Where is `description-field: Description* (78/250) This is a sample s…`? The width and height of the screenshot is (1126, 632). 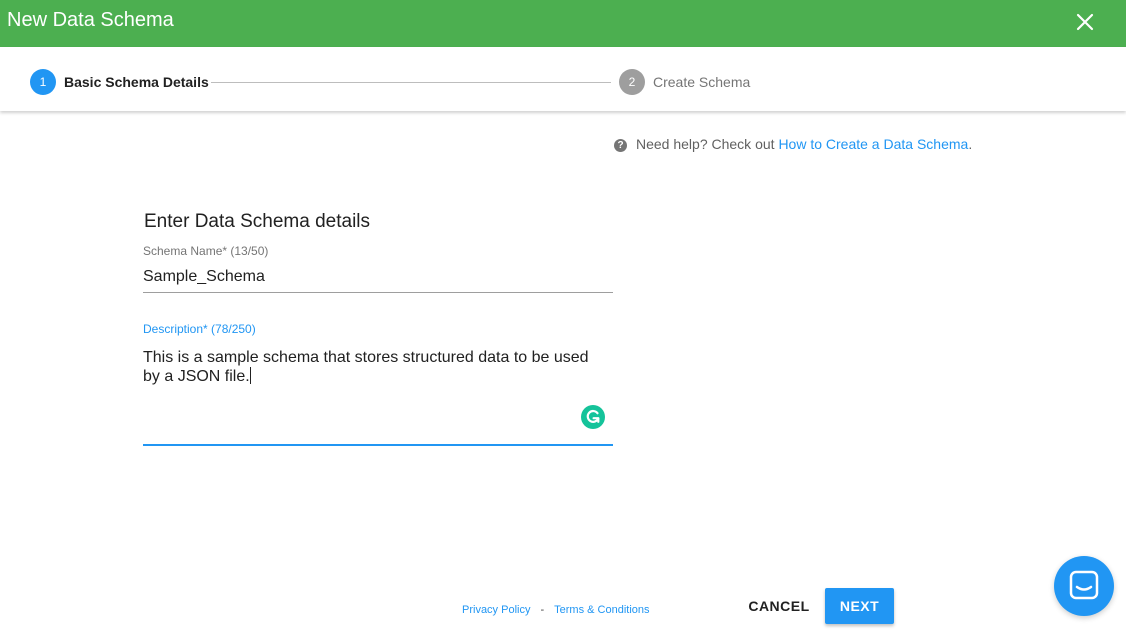 description-field: Description* (78/250) This is a sample s… is located at coordinates (378, 383).